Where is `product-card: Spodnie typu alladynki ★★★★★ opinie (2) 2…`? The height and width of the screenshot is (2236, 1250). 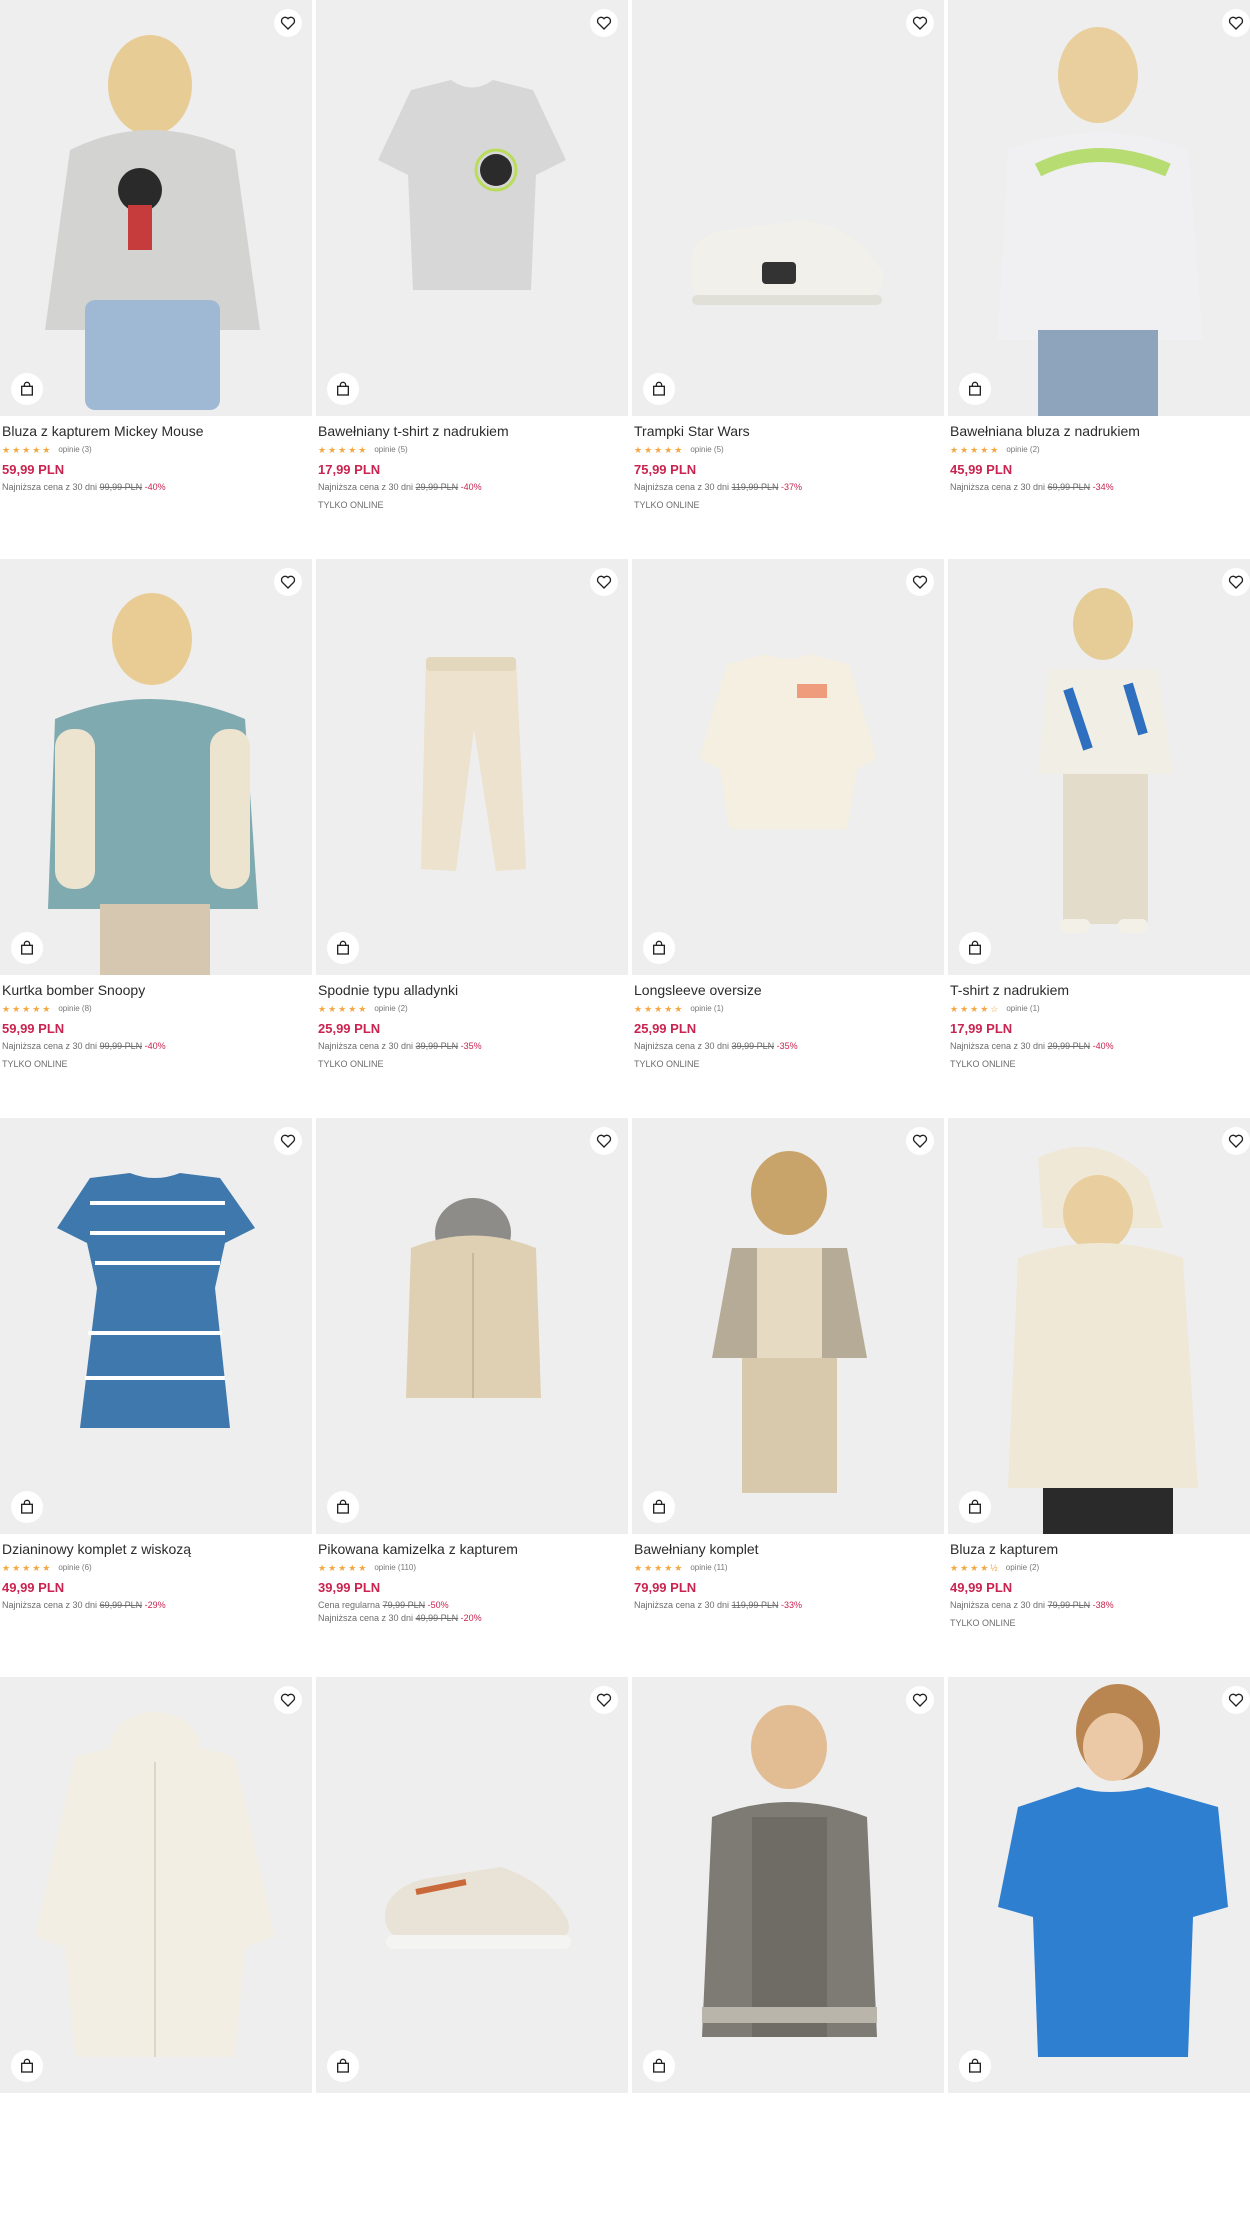
product-card: Spodnie typu alladynki ★★★★★ opinie (2) 2… is located at coordinates (472, 838).